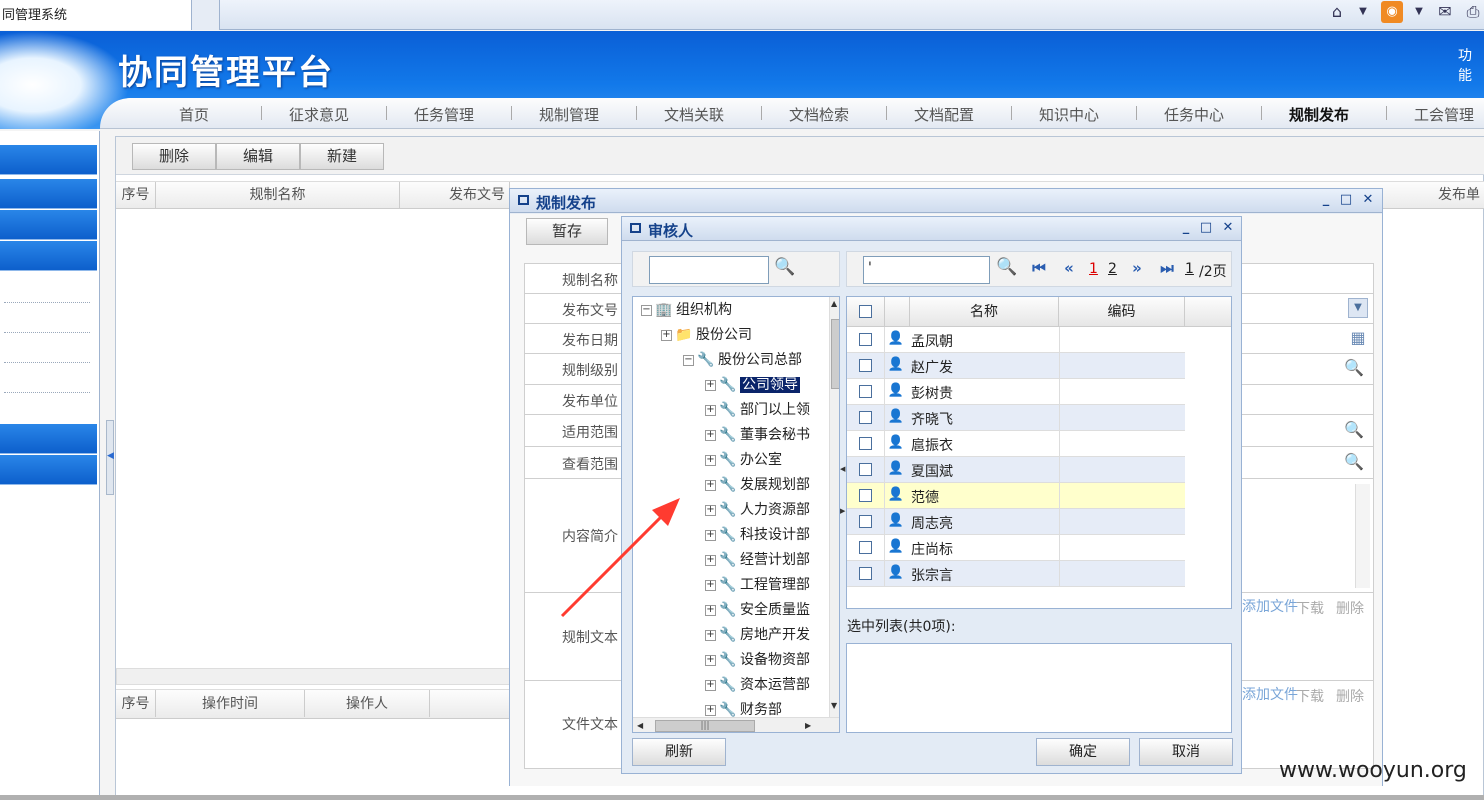 Image resolution: width=1484 pixels, height=800 pixels. I want to click on col-log-index: 序号, so click(136, 703).